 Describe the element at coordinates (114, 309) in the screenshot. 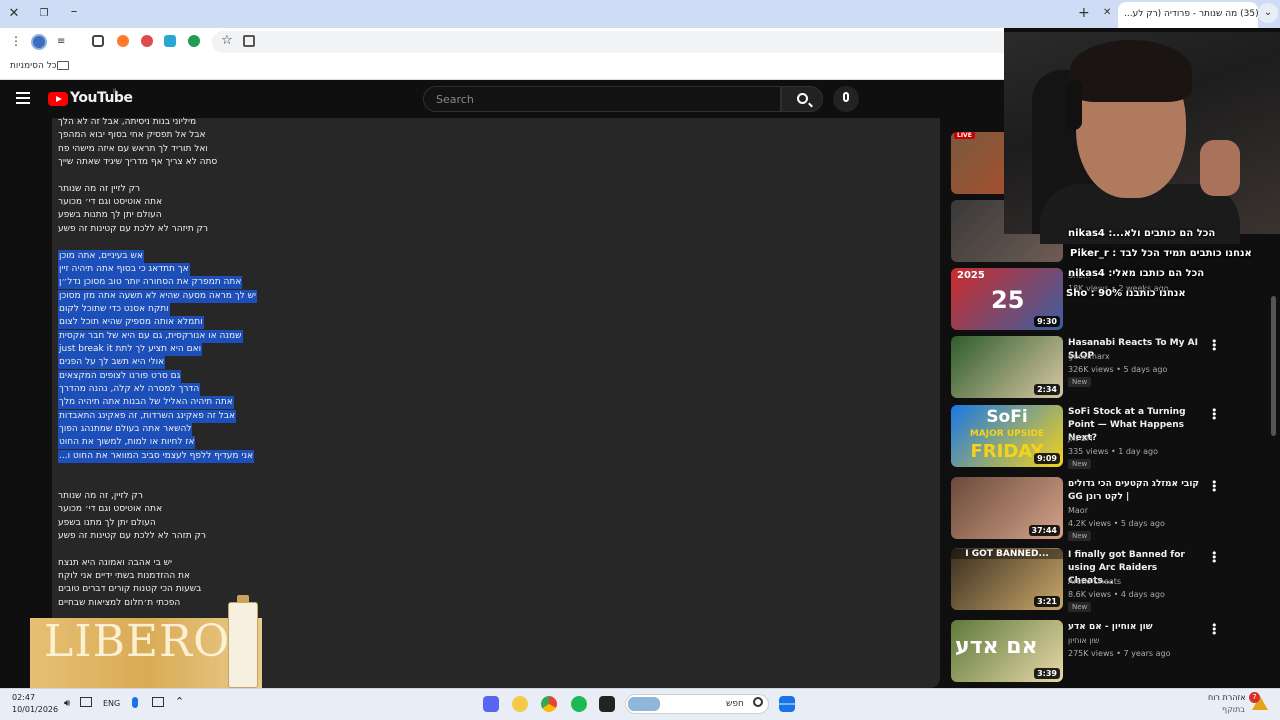

I see `lyric-line: ותקח אסנט כדי שתוכל לקום` at that location.